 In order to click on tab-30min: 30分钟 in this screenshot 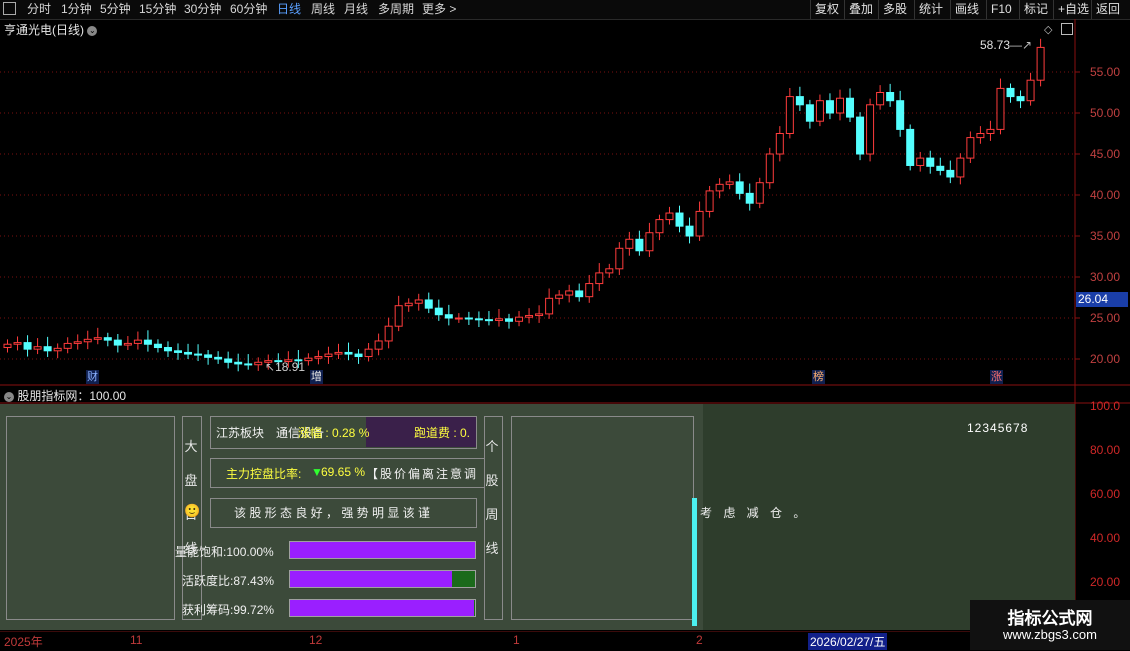, I will do `click(202, 9)`.